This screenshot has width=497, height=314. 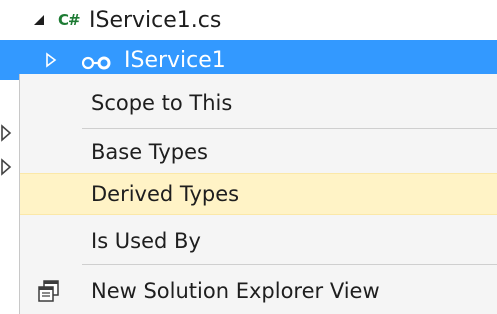 I want to click on menu-item-label: Base Types, so click(x=149, y=152).